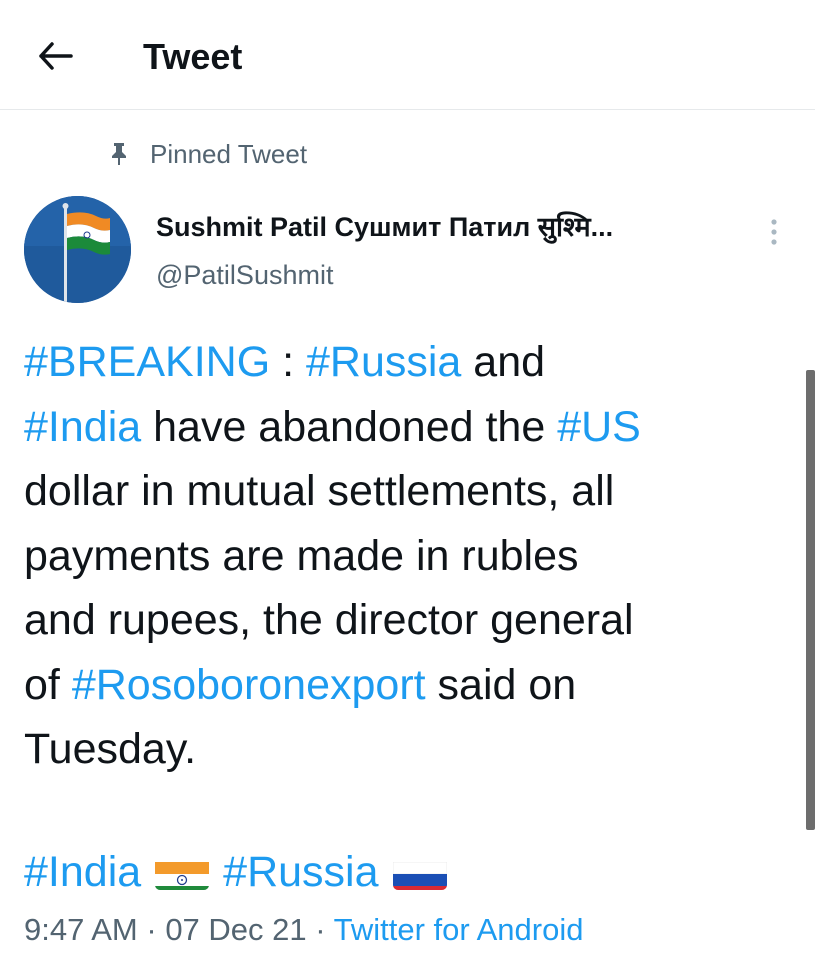 Image resolution: width=815 pixels, height=960 pixels. I want to click on tweet-text-line: #India have abandoned the #US, so click(409, 427).